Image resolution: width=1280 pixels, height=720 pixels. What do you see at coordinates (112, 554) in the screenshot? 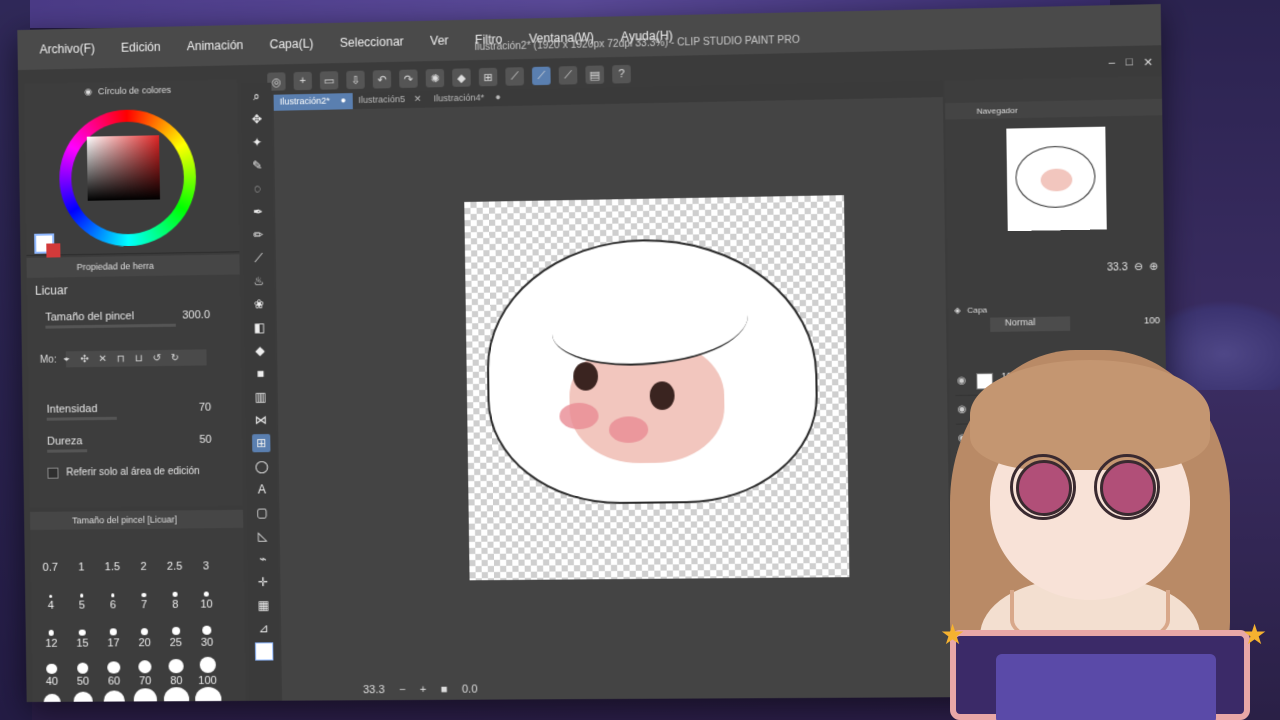
I see `brush-size-preset: 1.5` at bounding box center [112, 554].